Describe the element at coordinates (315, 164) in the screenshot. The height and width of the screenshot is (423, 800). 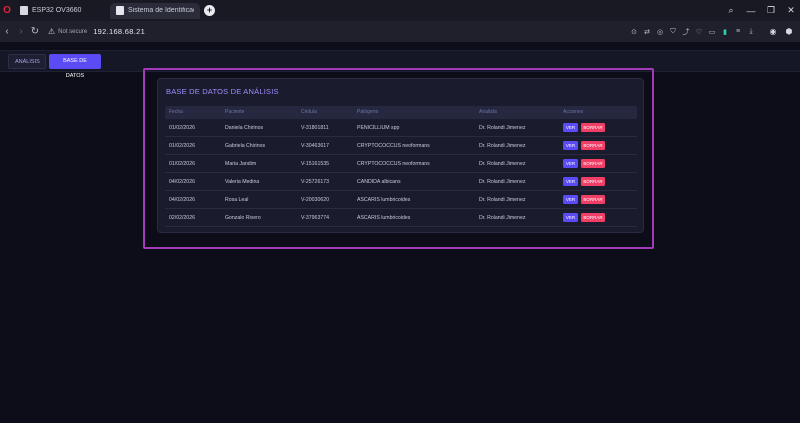
I see `cell-cedula: V-15161535` at that location.